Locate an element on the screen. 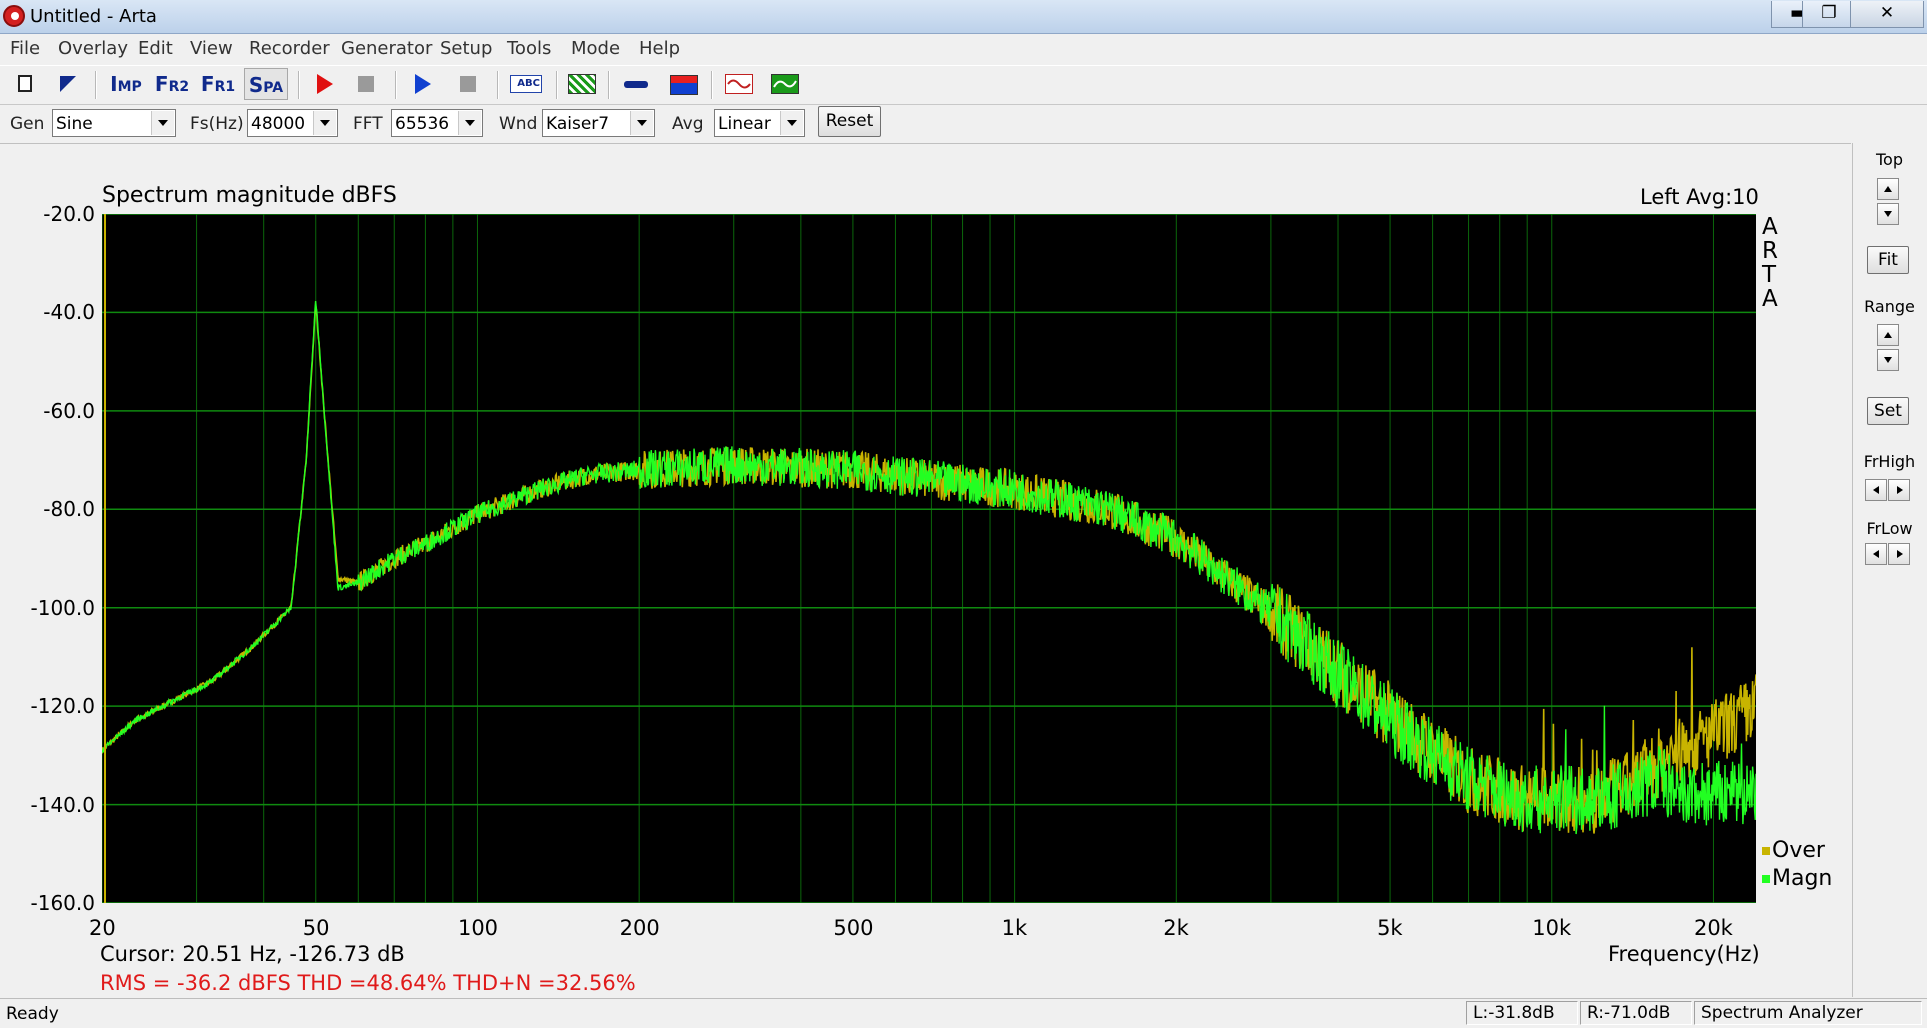 The image size is (1927, 1028). legend-magn: Magn is located at coordinates (1797, 878).